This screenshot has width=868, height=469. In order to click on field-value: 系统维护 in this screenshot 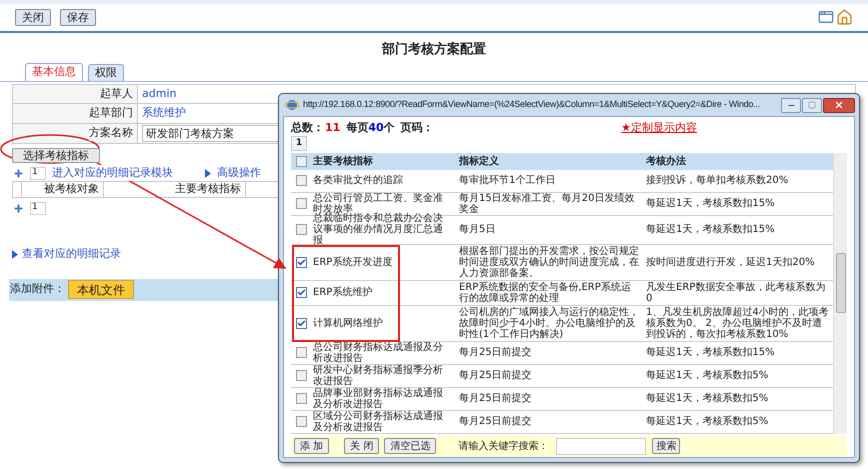, I will do `click(164, 113)`.